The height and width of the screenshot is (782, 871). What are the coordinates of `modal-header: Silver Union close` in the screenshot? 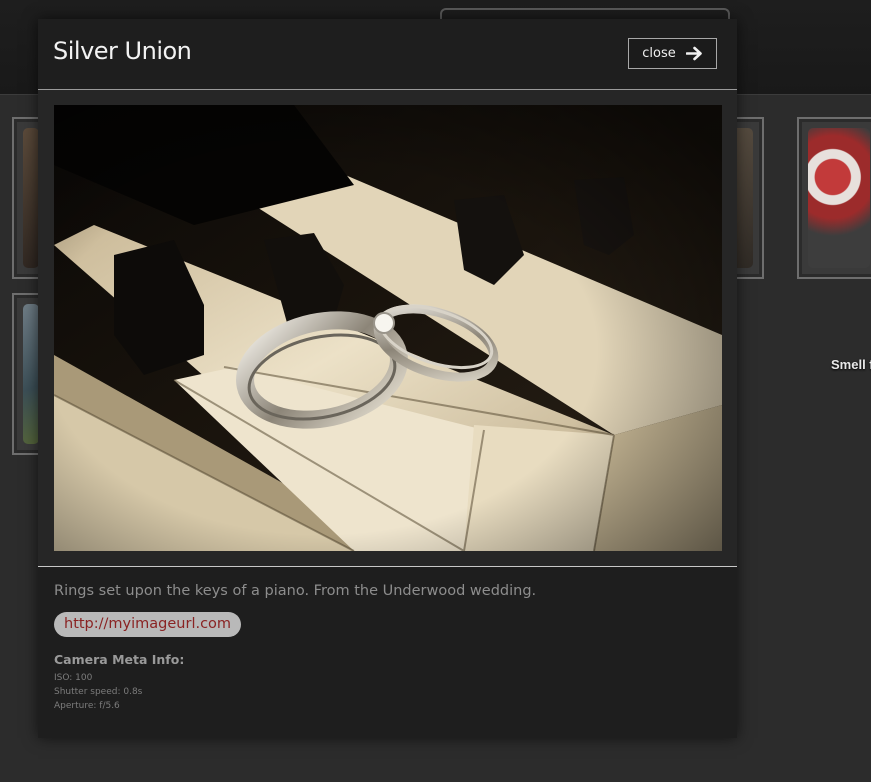 It's located at (387, 54).